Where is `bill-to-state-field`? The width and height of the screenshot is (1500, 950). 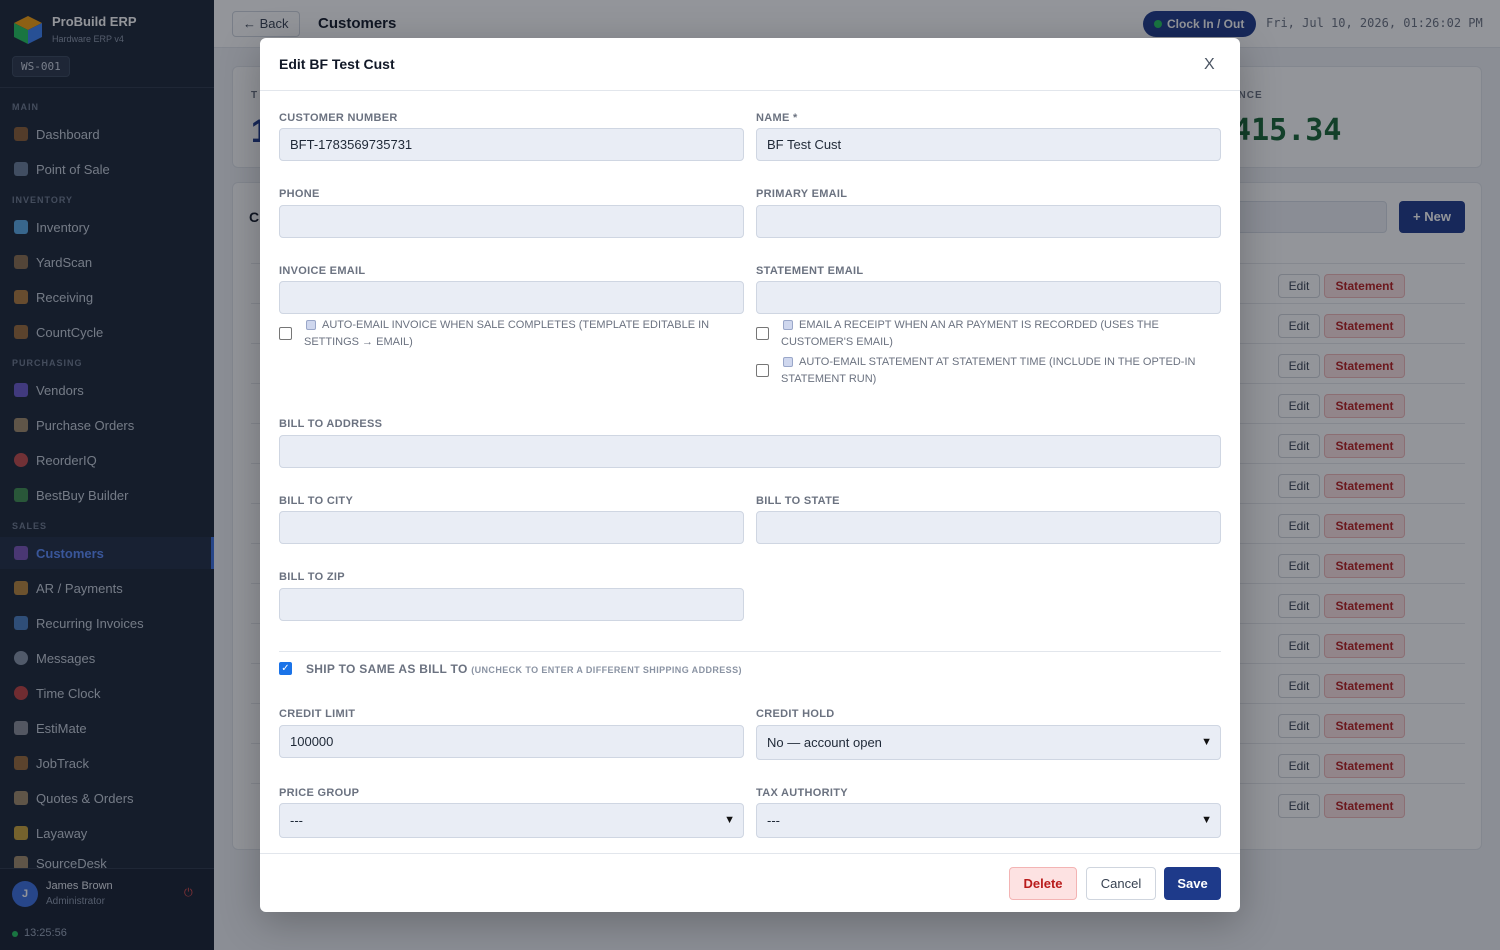 bill-to-state-field is located at coordinates (988, 527).